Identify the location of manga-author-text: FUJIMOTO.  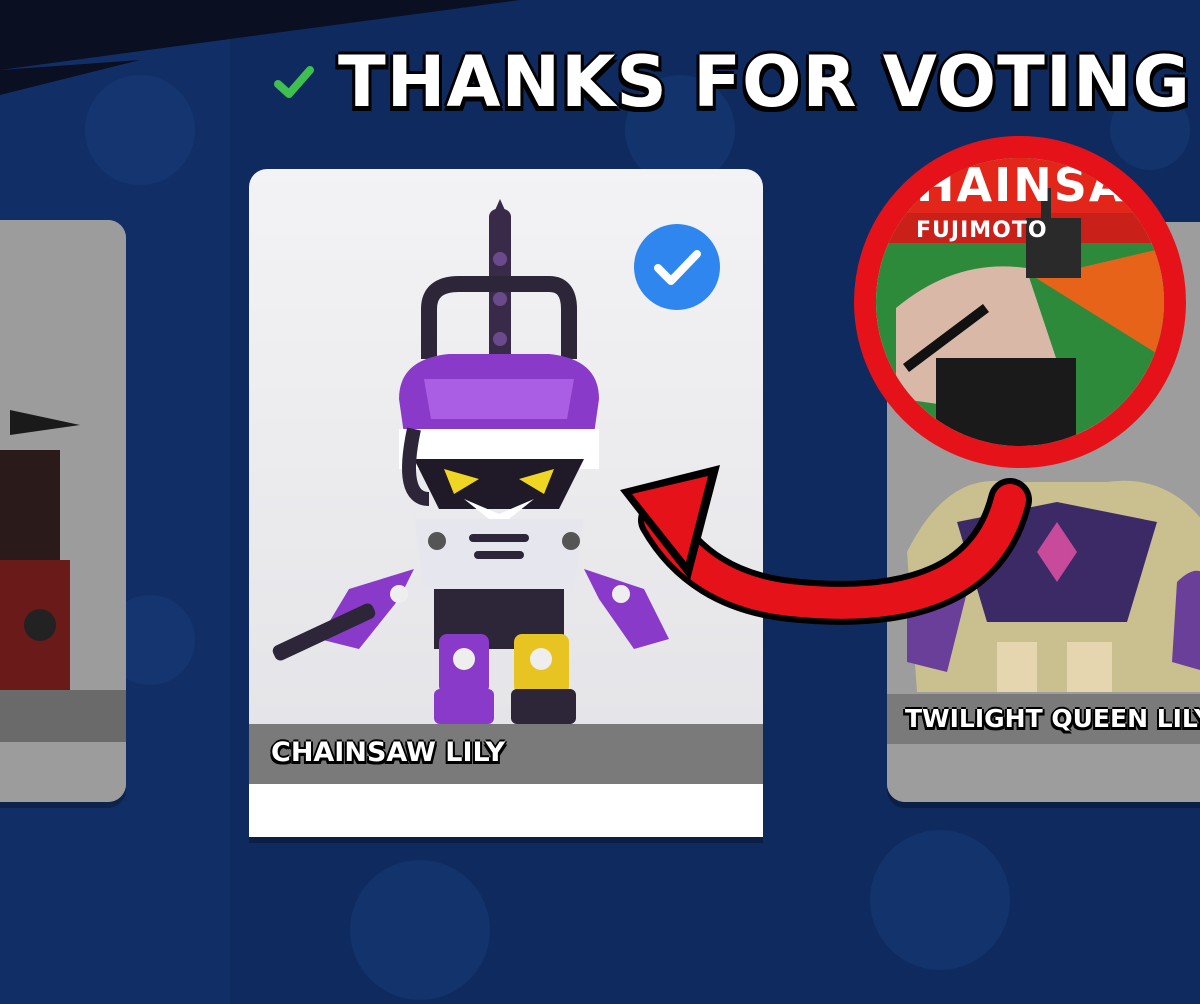
(982, 230).